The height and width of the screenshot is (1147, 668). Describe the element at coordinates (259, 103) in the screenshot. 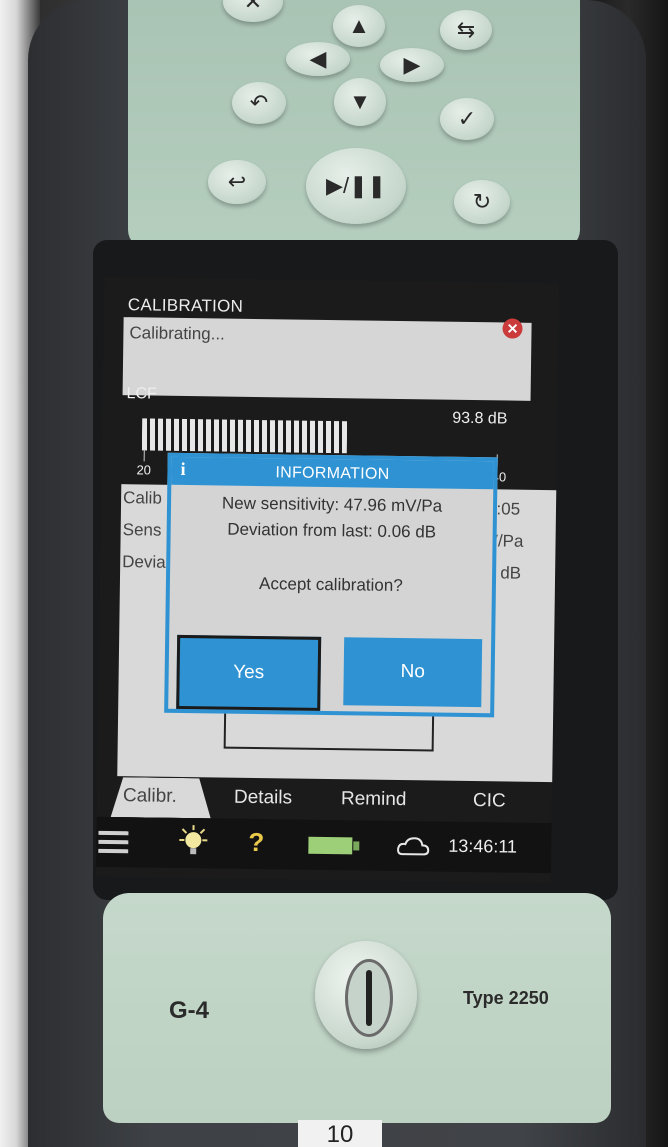

I see `undo-key: ↶` at that location.